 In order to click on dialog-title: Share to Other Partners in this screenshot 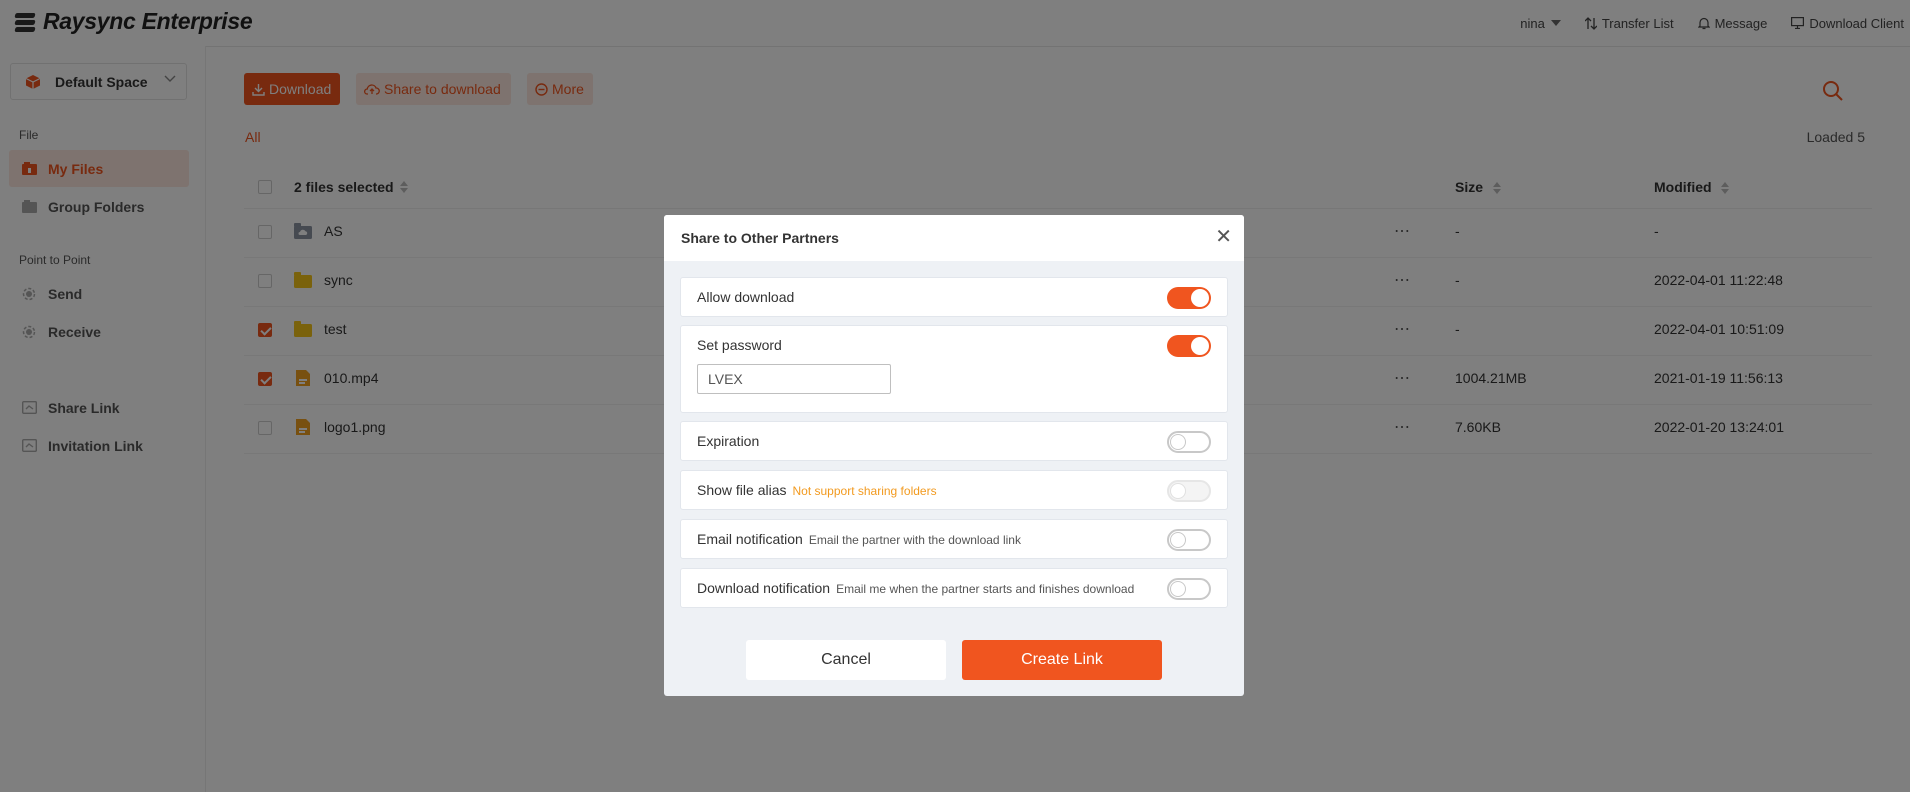, I will do `click(760, 238)`.